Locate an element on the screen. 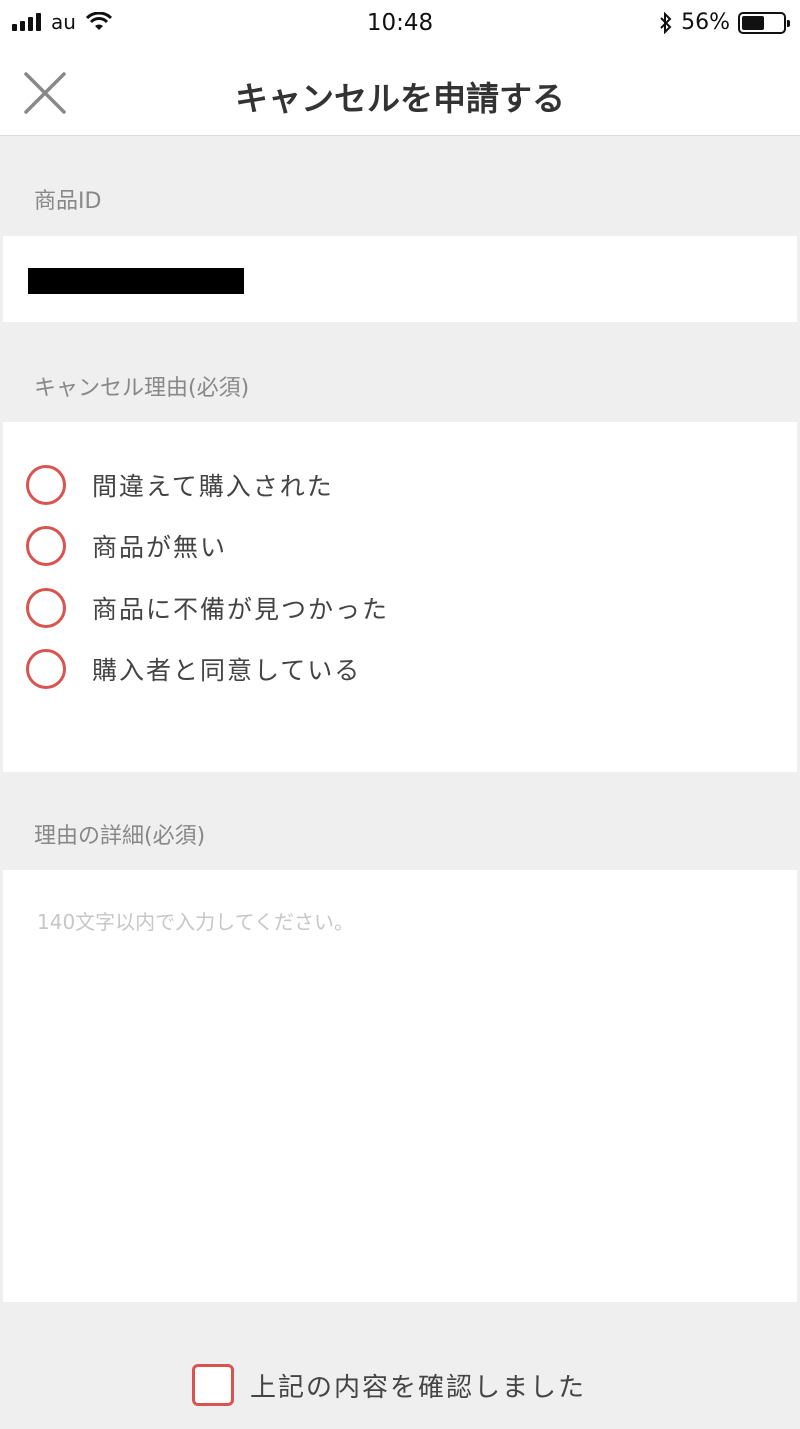  page-title: キャンセルを申請する is located at coordinates (400, 98).